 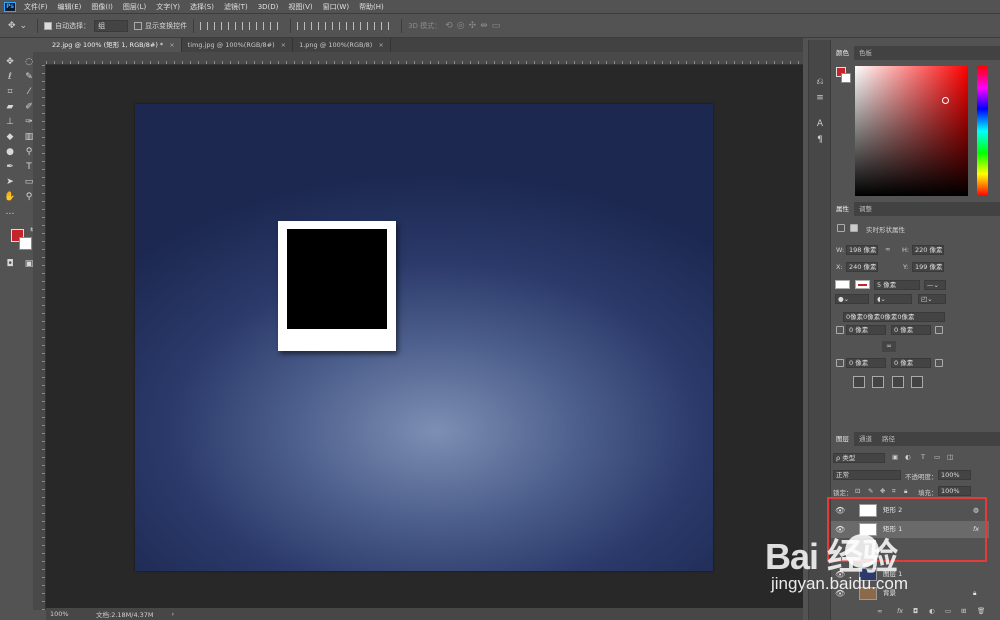 What do you see at coordinates (945, 100) in the screenshot?
I see `color-picker-cursor` at bounding box center [945, 100].